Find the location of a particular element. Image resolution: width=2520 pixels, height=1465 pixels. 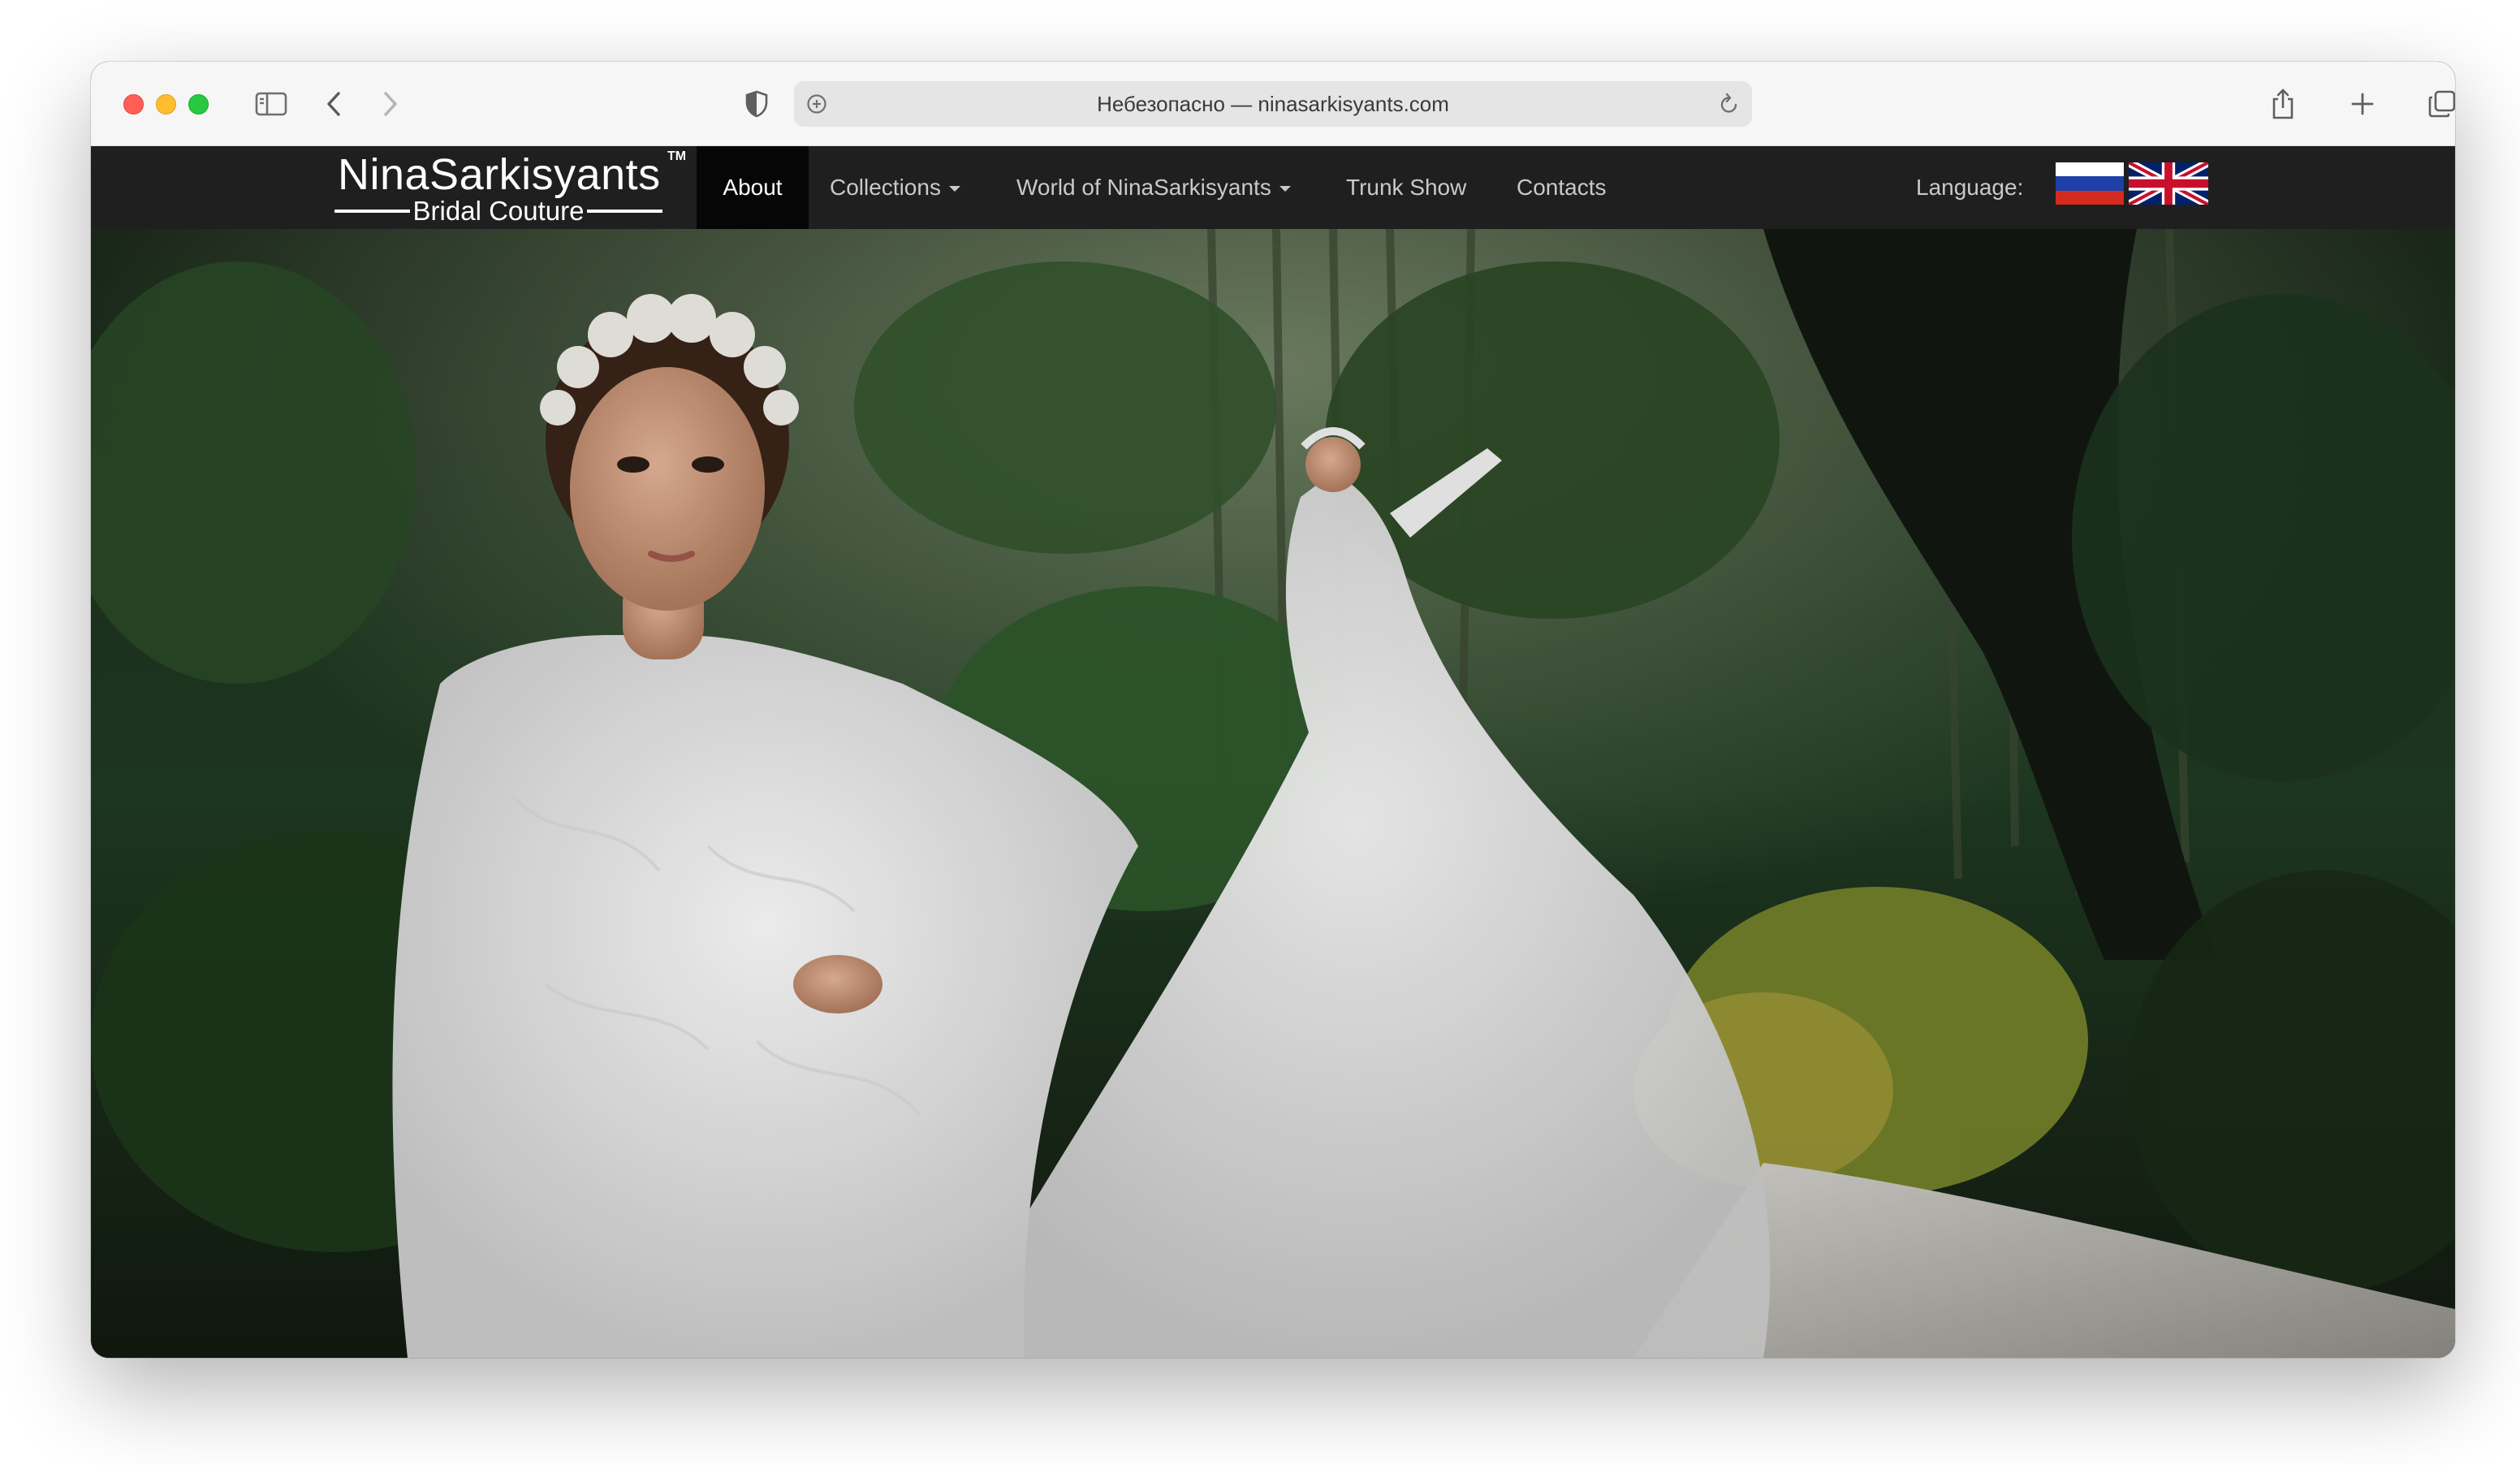

site-logo: NinaSarkisyants TM Bridal Couture is located at coordinates (513, 187).